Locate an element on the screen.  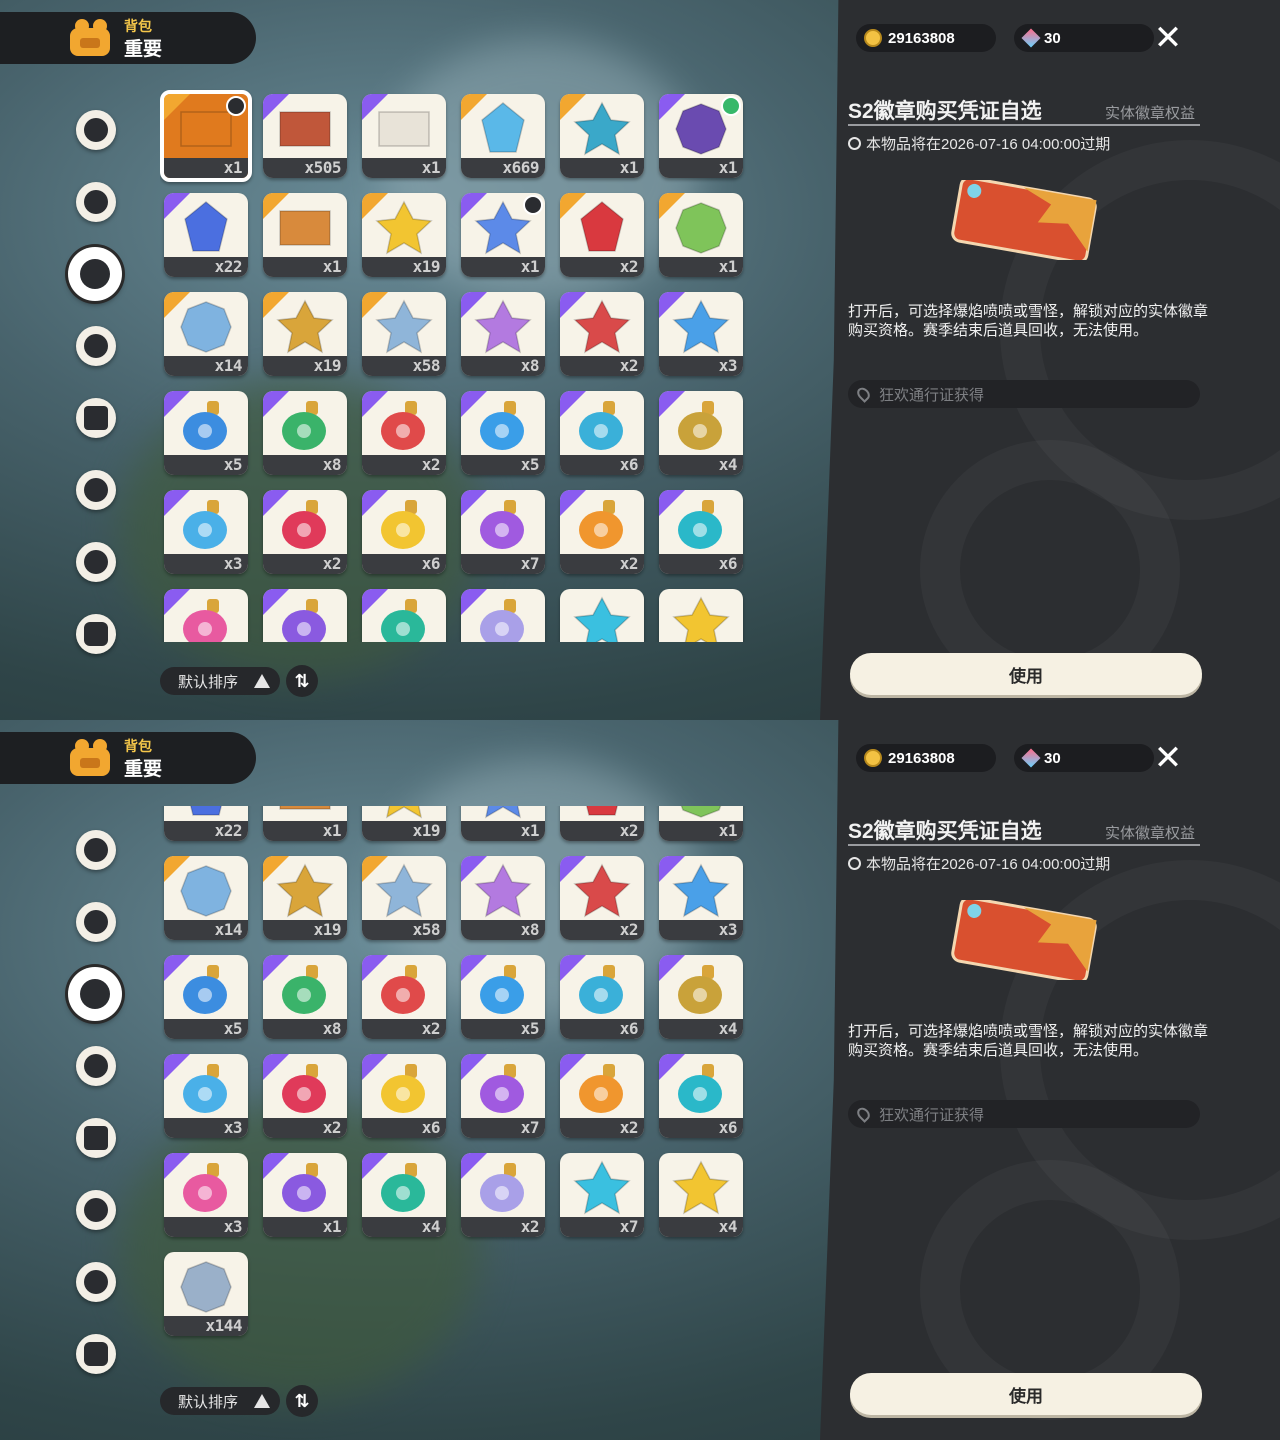
item-slot-ticket-card: x1 is located at coordinates (404, 136).